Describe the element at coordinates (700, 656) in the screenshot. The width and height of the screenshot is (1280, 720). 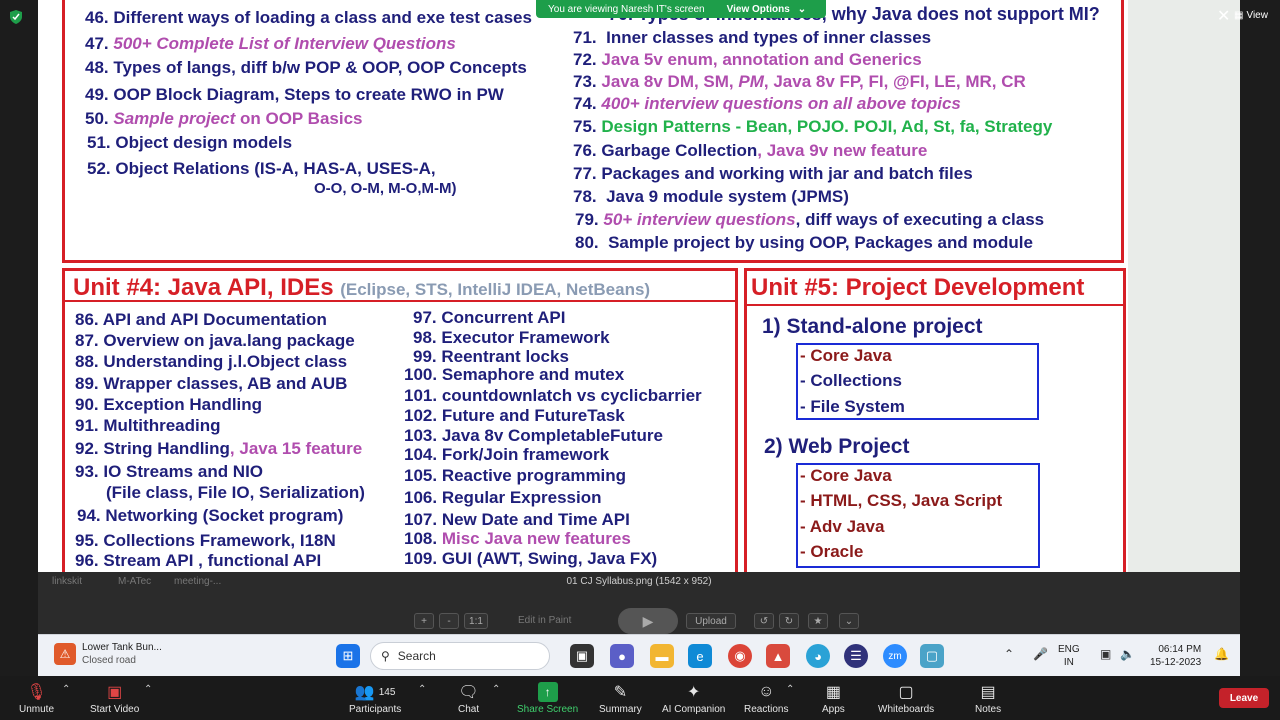
I see `edge-icon: e` at that location.